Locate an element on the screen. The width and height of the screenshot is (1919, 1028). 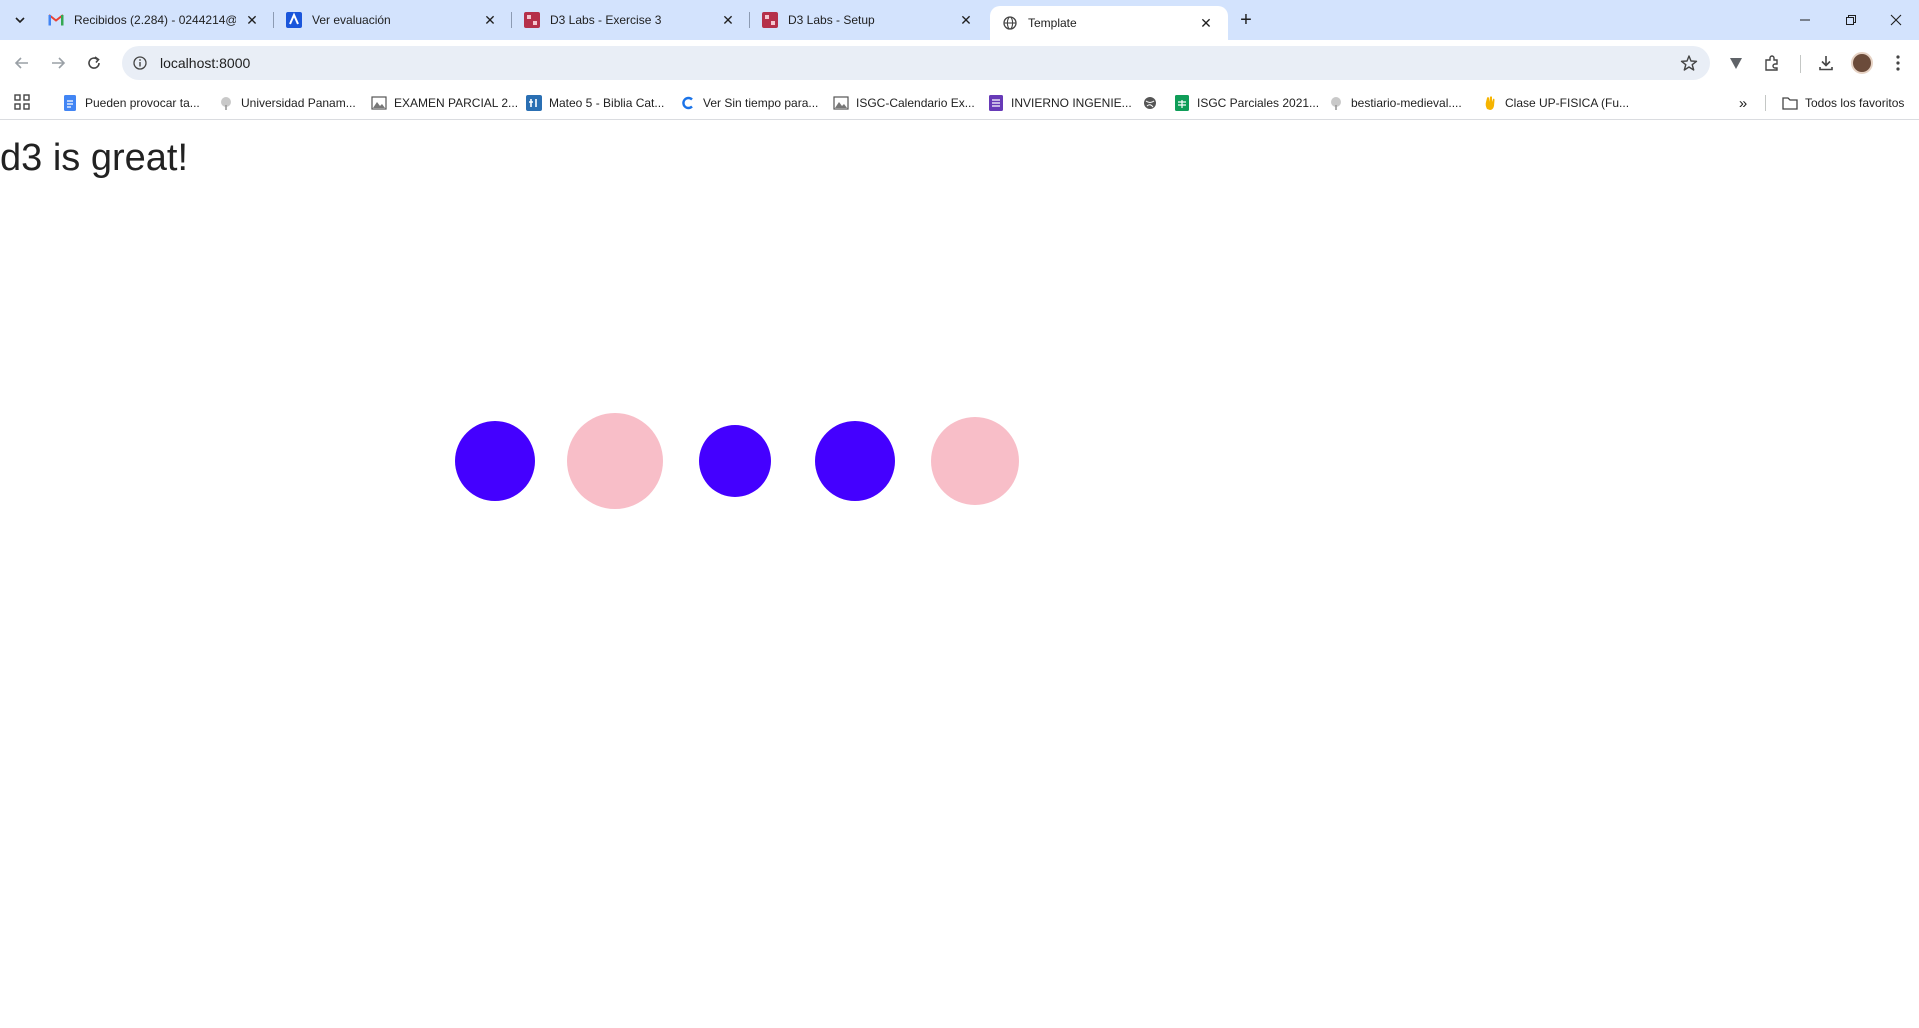
reload-button is located at coordinates (94, 63).